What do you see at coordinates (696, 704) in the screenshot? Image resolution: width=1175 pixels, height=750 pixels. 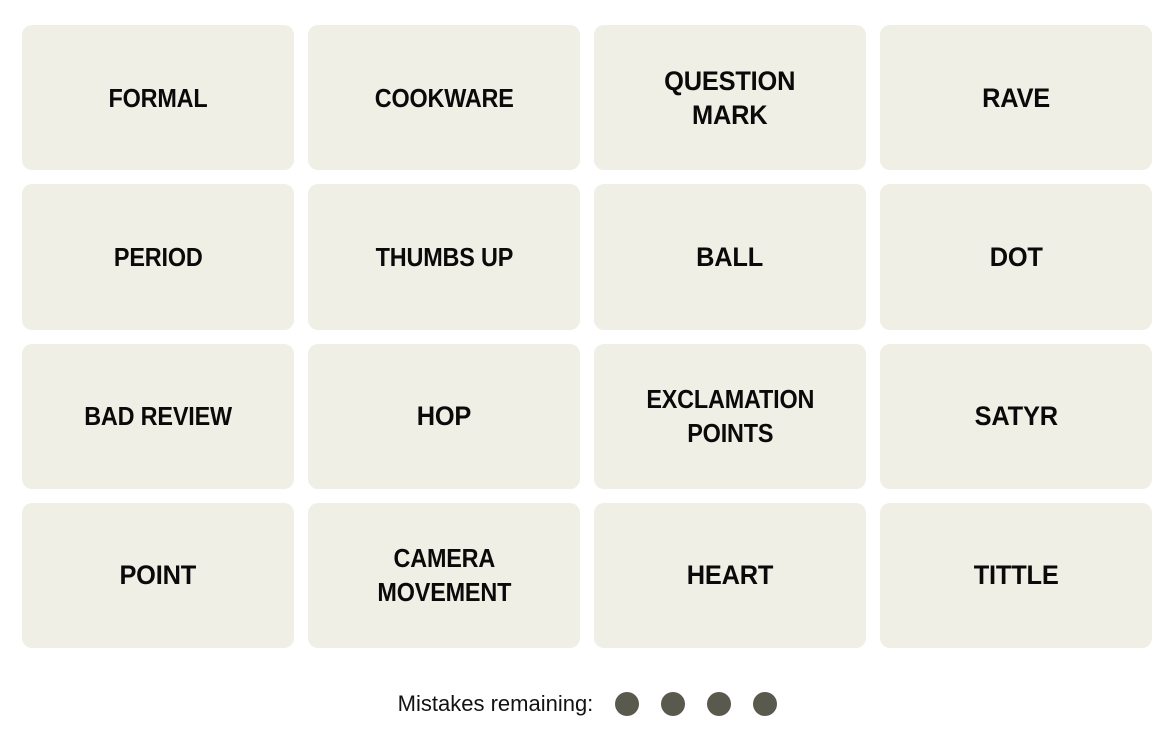 I see `mistakes-remaining-dots` at bounding box center [696, 704].